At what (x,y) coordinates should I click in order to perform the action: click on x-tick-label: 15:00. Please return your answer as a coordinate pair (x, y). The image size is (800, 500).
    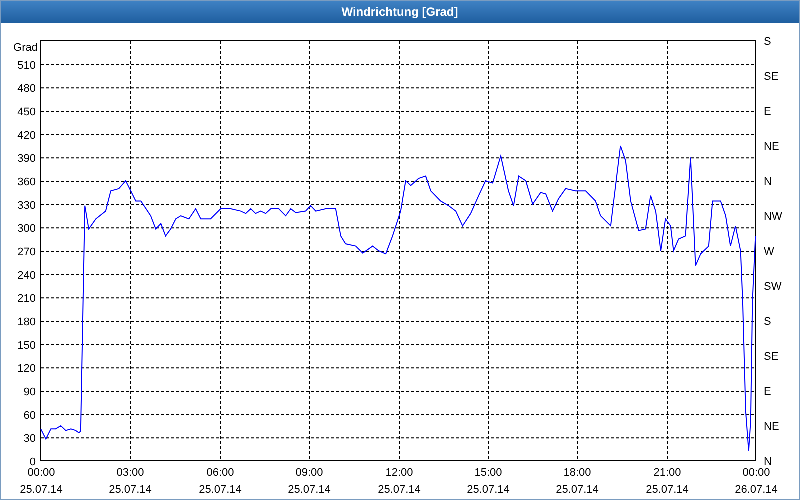
    Looking at the image, I should click on (488, 473).